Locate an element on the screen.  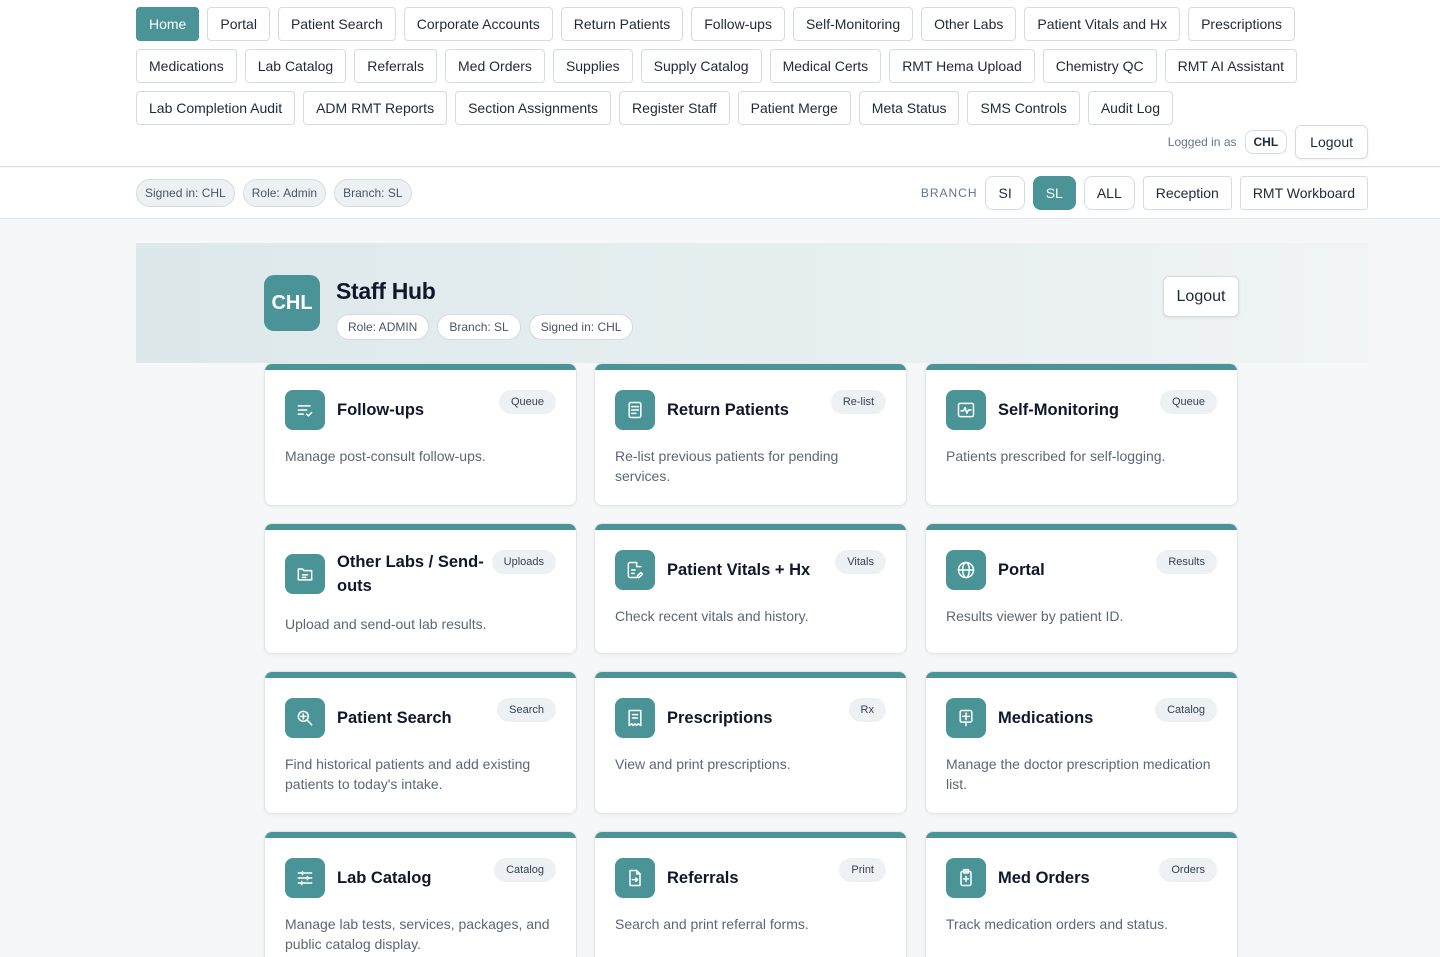
login-info: Logged in as CHL Logout is located at coordinates (1268, 142).